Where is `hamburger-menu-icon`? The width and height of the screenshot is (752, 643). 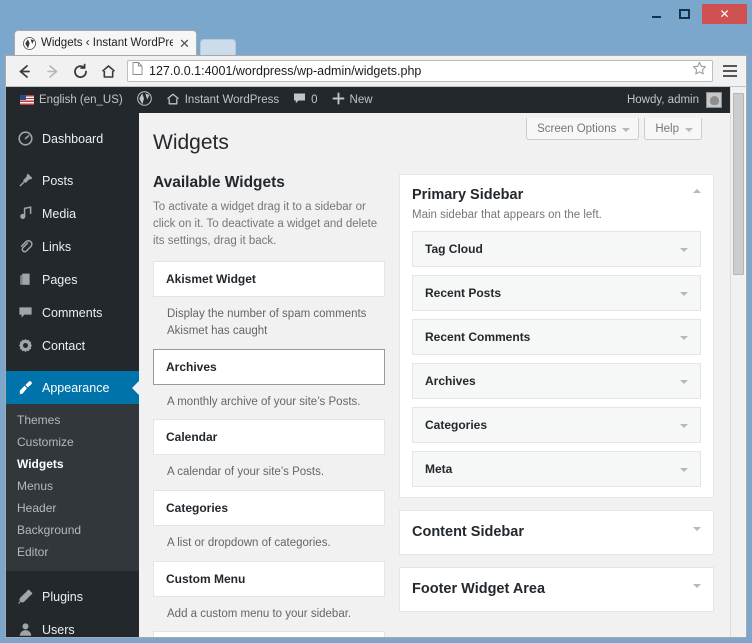 hamburger-menu-icon is located at coordinates (730, 71).